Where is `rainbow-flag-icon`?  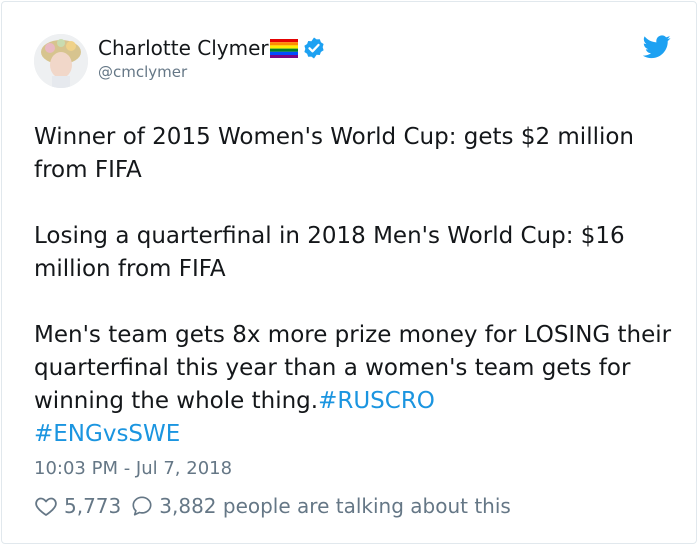
rainbow-flag-icon is located at coordinates (283, 48).